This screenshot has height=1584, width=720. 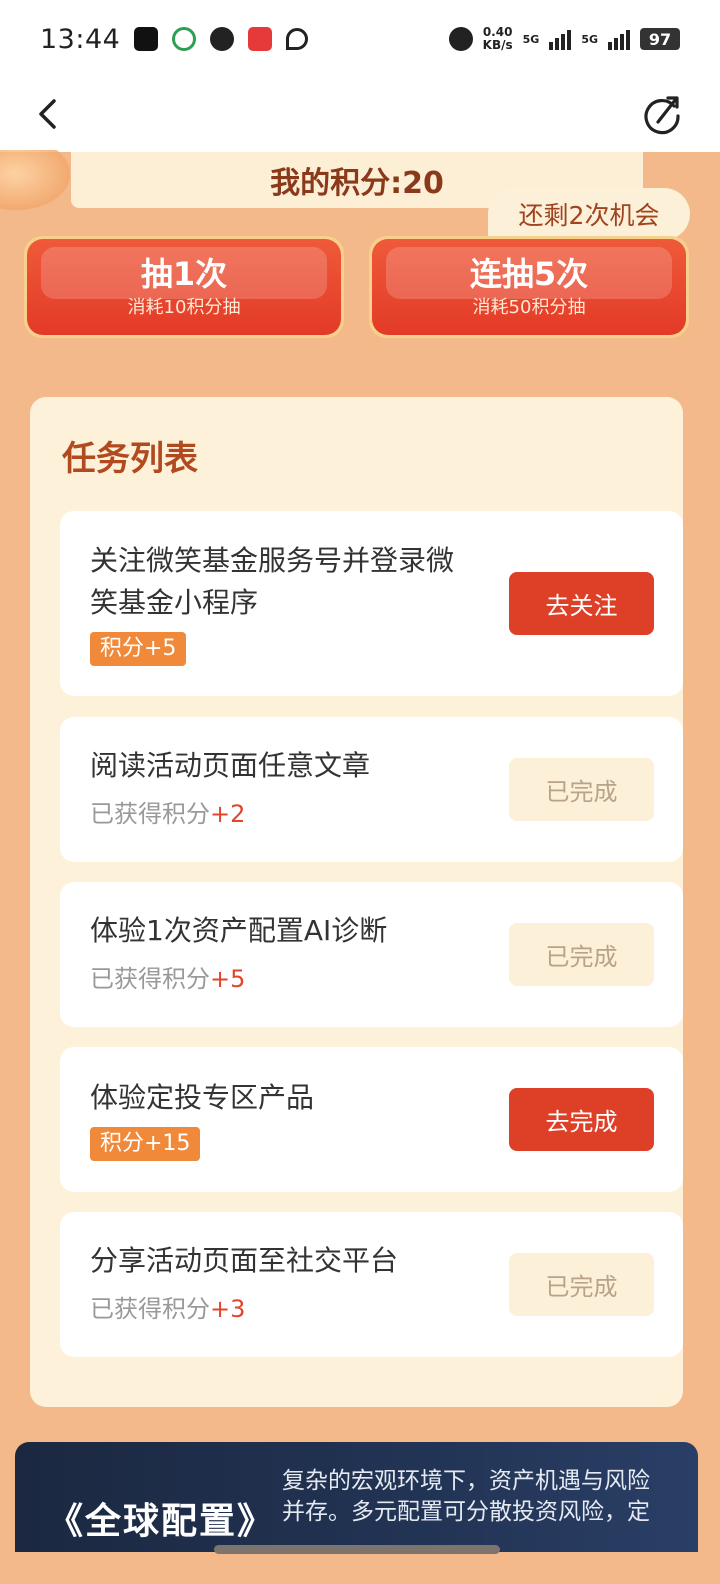 I want to click on task-item: 关注微笑基金服务号并登录微 笑基金小程序 积分+5 去关注, so click(x=371, y=603).